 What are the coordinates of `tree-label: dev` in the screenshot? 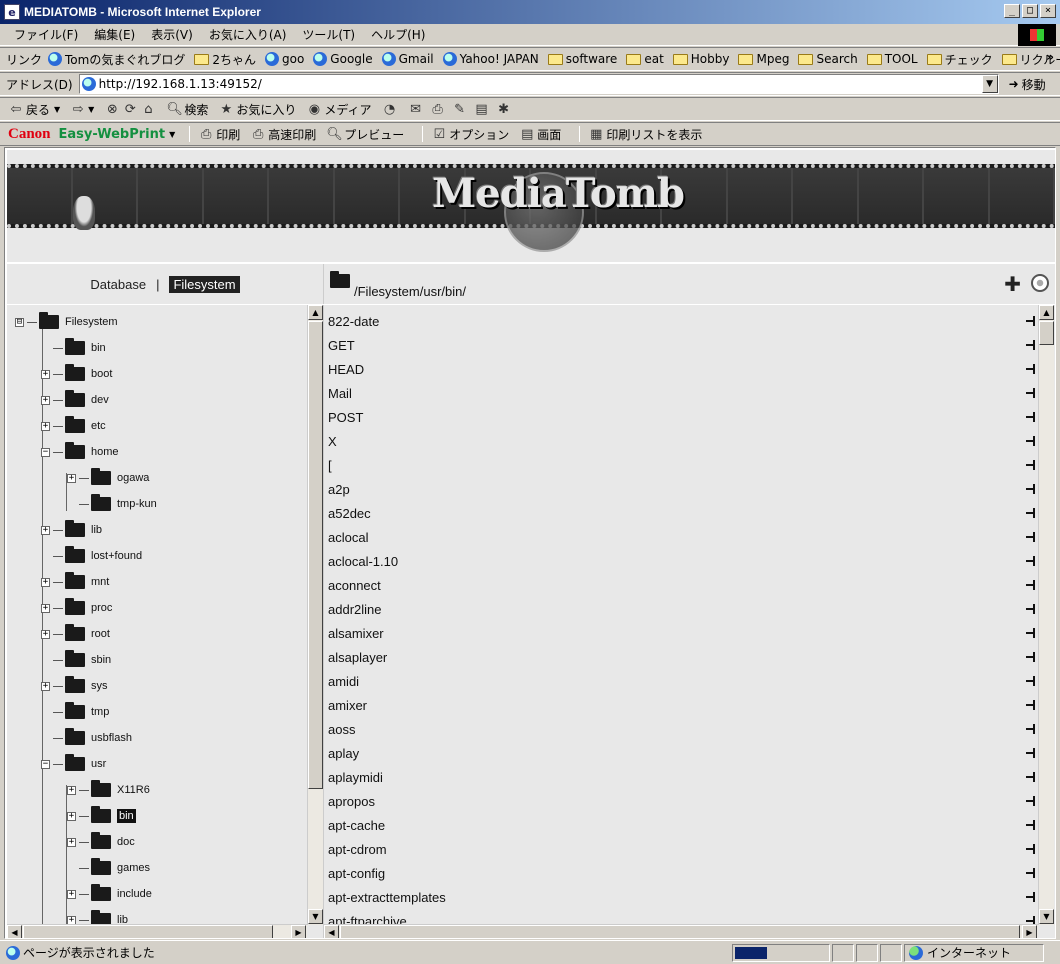 It's located at (100, 400).